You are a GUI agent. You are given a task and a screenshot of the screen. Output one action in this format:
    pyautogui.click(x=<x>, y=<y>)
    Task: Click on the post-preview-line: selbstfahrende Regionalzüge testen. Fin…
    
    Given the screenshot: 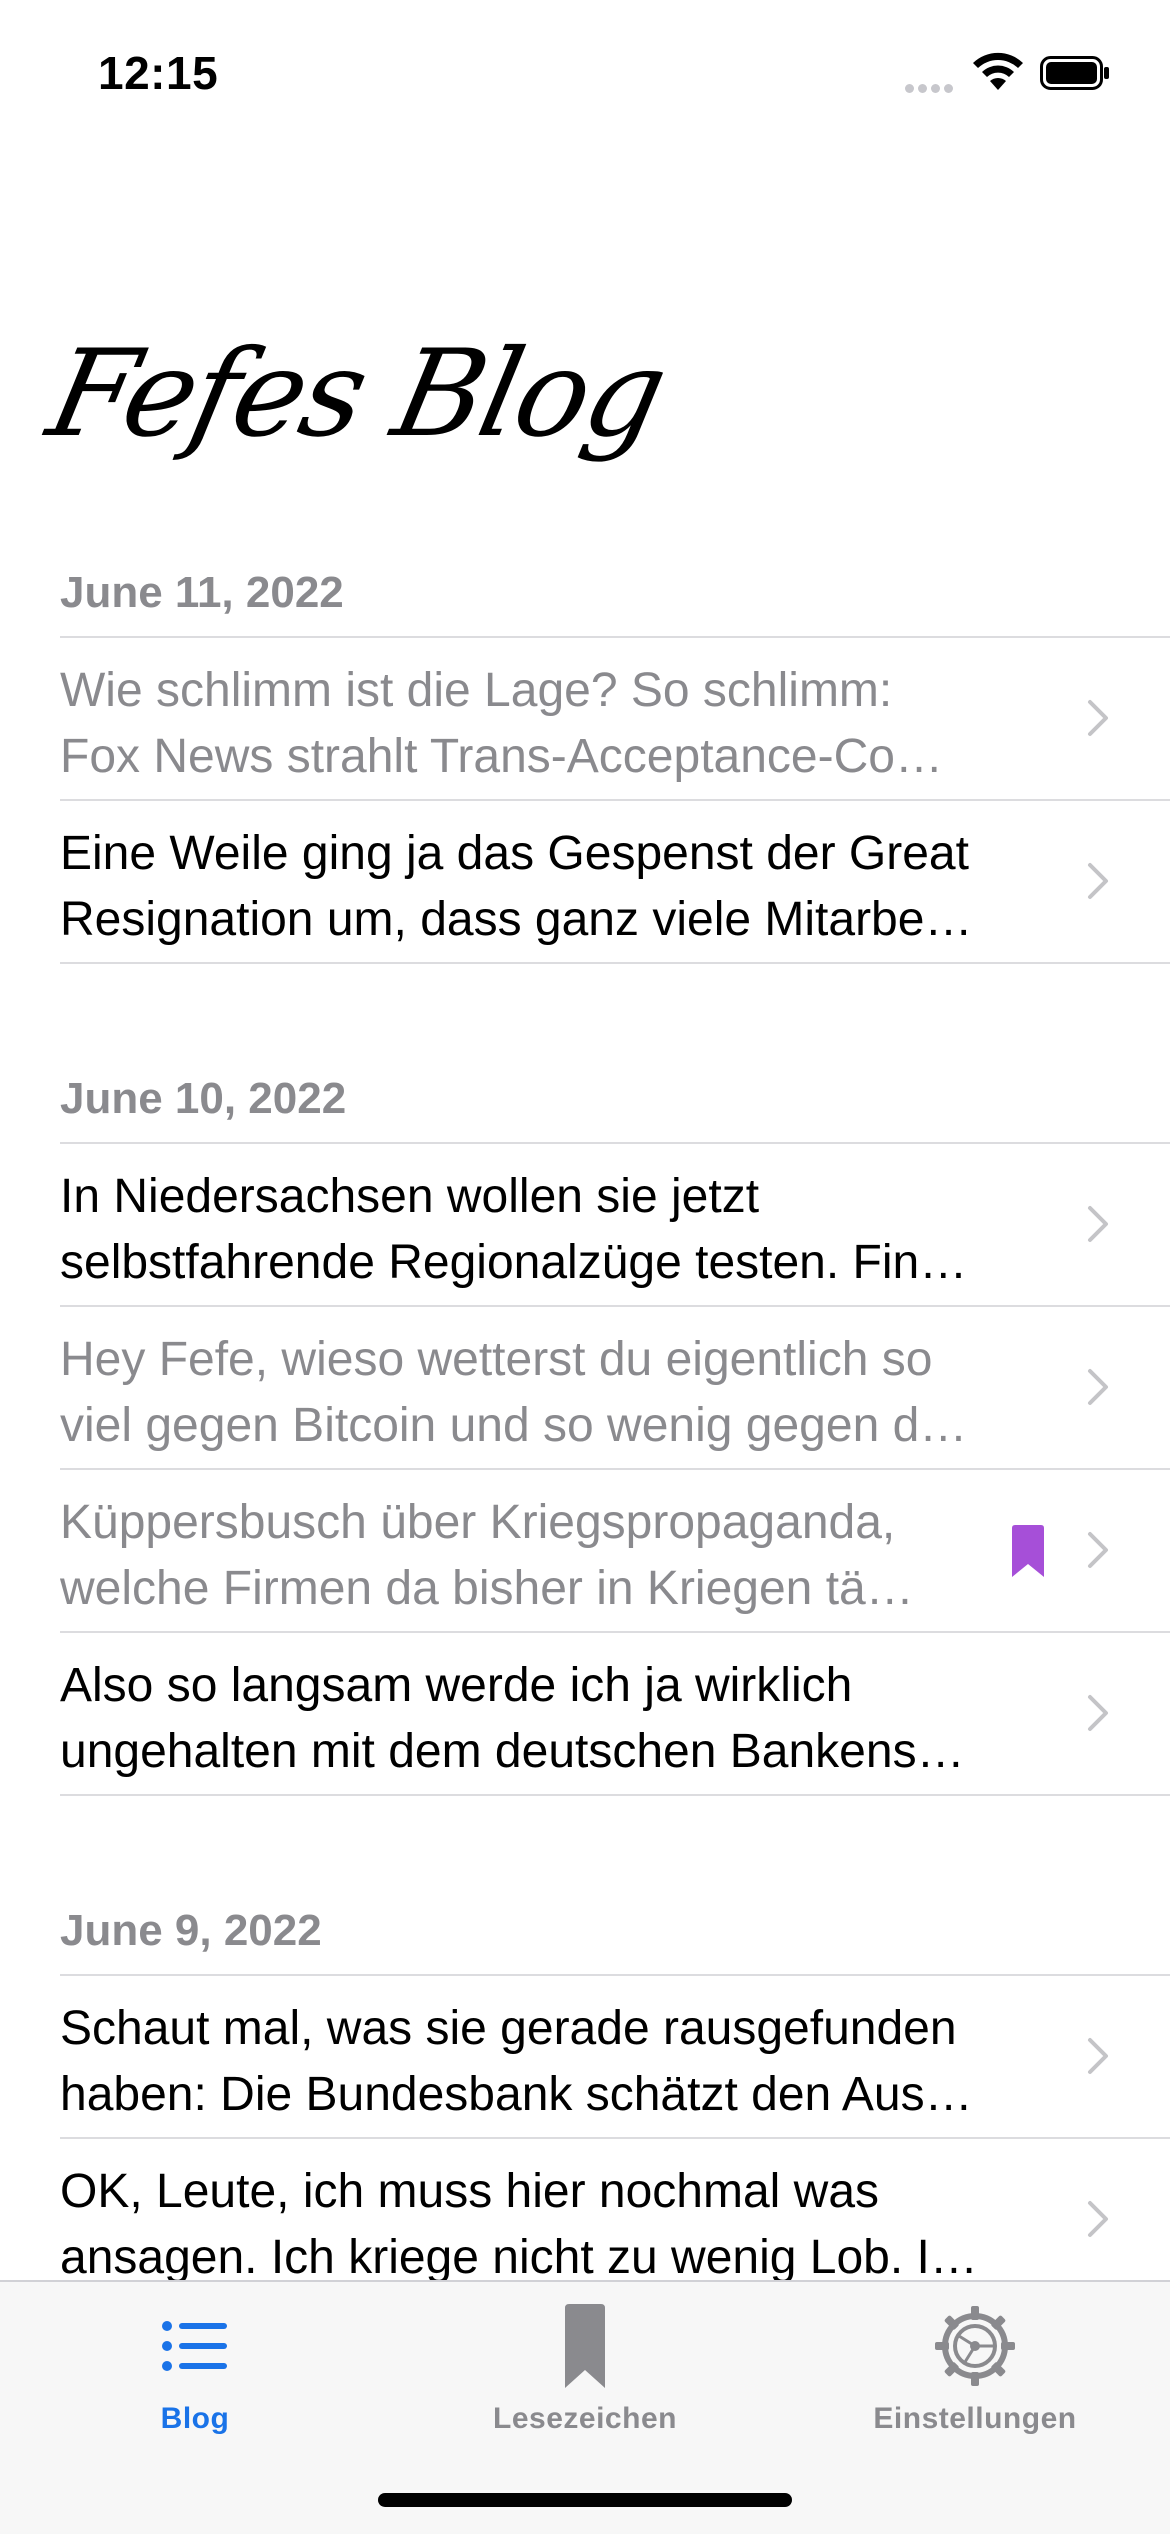 What is the action you would take?
    pyautogui.click(x=514, y=1262)
    